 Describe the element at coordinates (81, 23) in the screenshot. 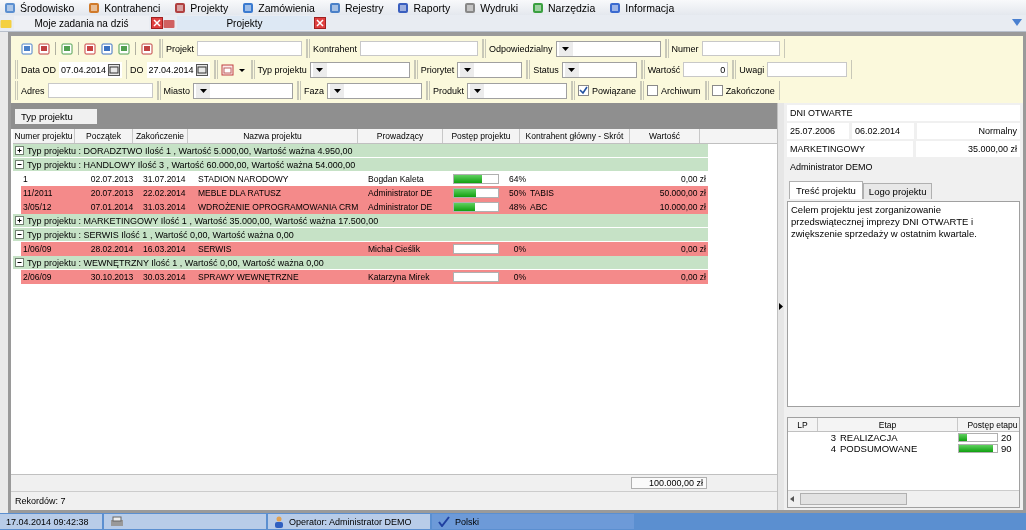

I see `tab: Moje zadania na dziś` at that location.